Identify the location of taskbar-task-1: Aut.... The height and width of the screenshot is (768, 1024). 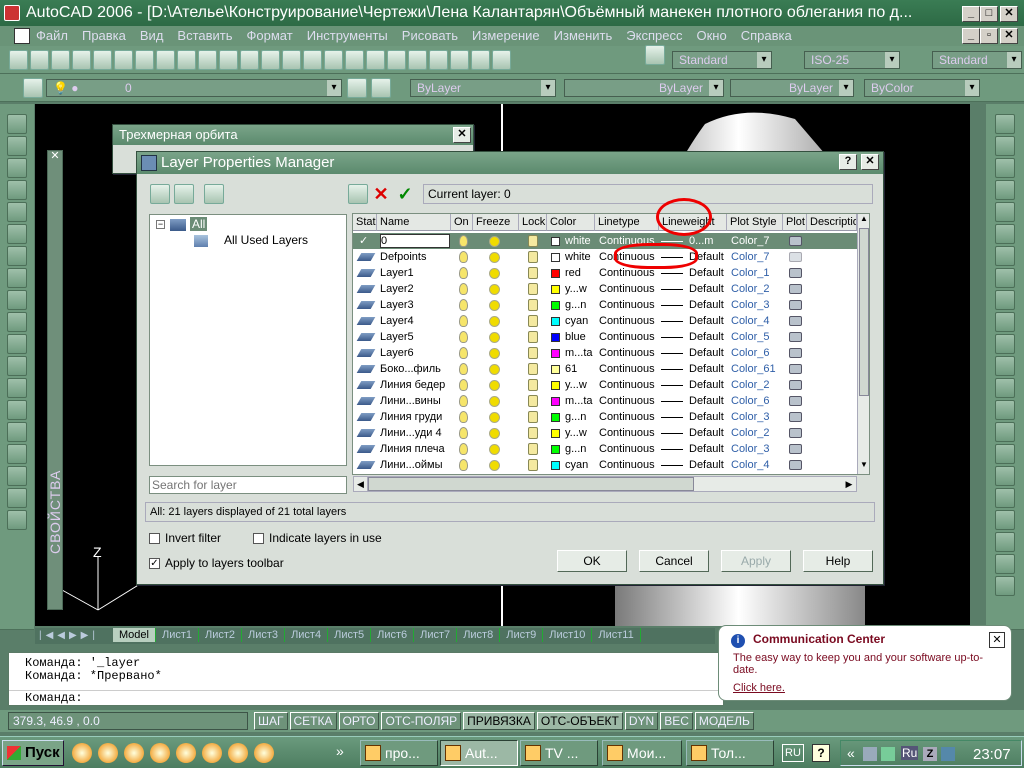
(479, 753).